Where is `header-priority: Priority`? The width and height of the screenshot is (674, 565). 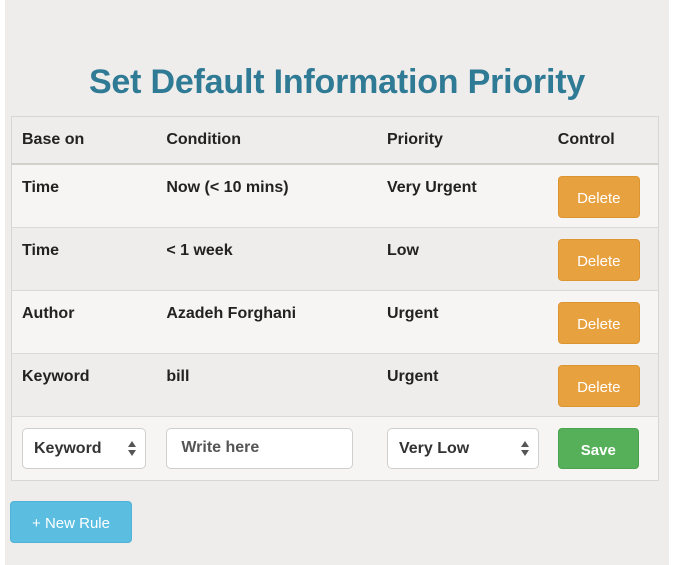
header-priority: Priority is located at coordinates (462, 140).